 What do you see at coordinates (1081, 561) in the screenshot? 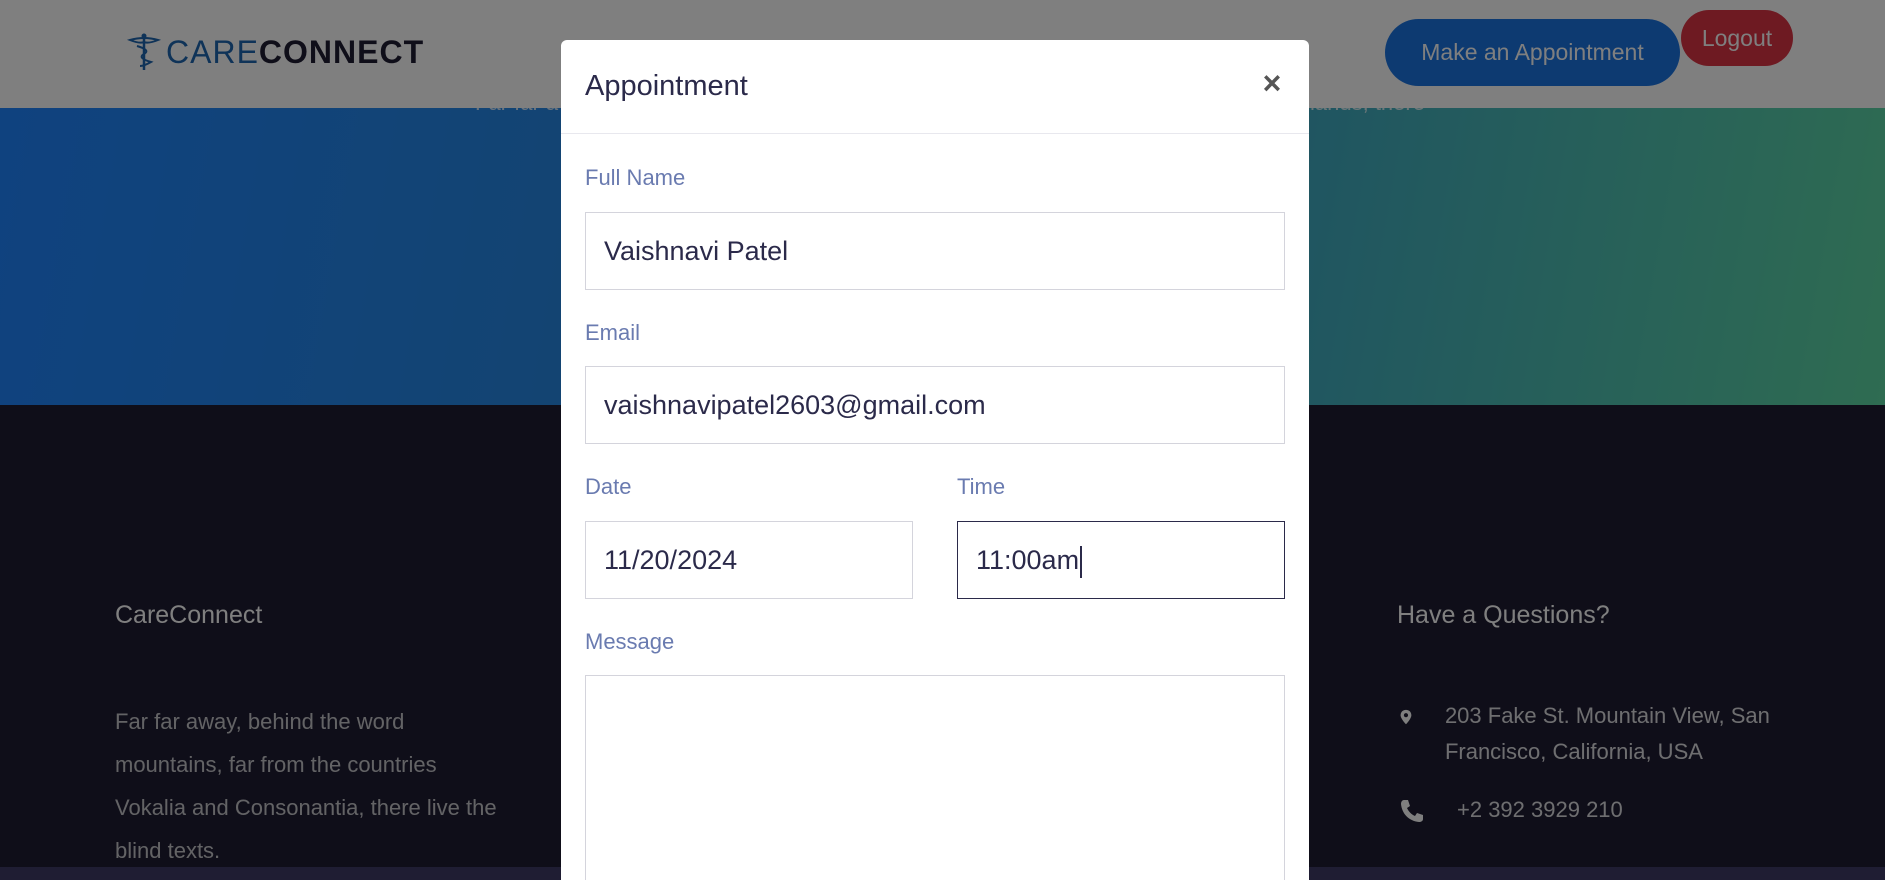
I see `text-caret` at bounding box center [1081, 561].